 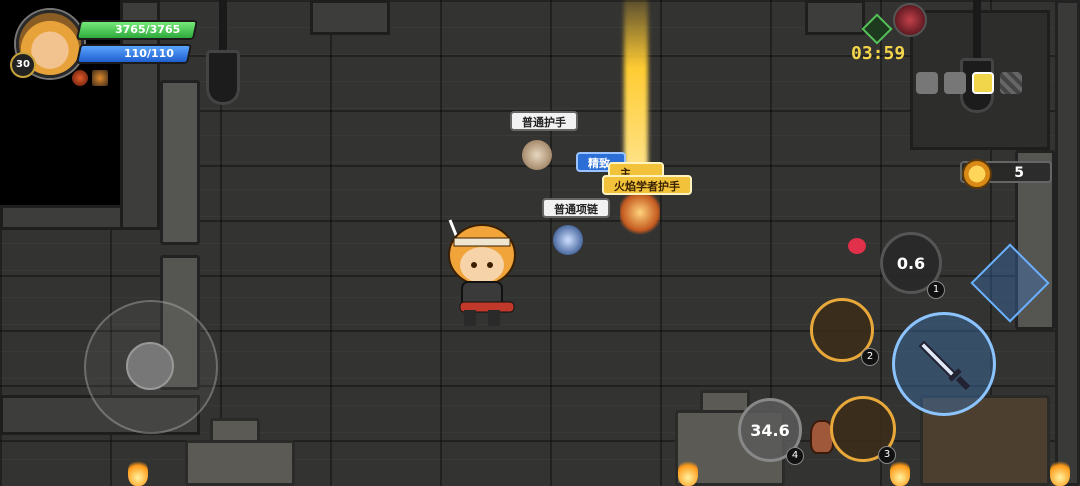 What do you see at coordinates (485, 270) in the screenshot?
I see `player-character` at bounding box center [485, 270].